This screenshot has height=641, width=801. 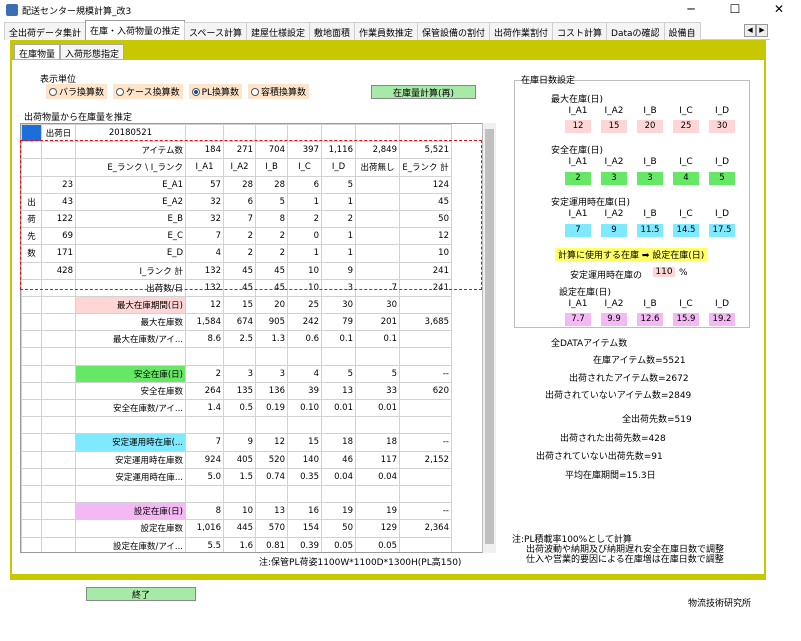 I want to click on table-cell: 5, so click(x=377, y=373).